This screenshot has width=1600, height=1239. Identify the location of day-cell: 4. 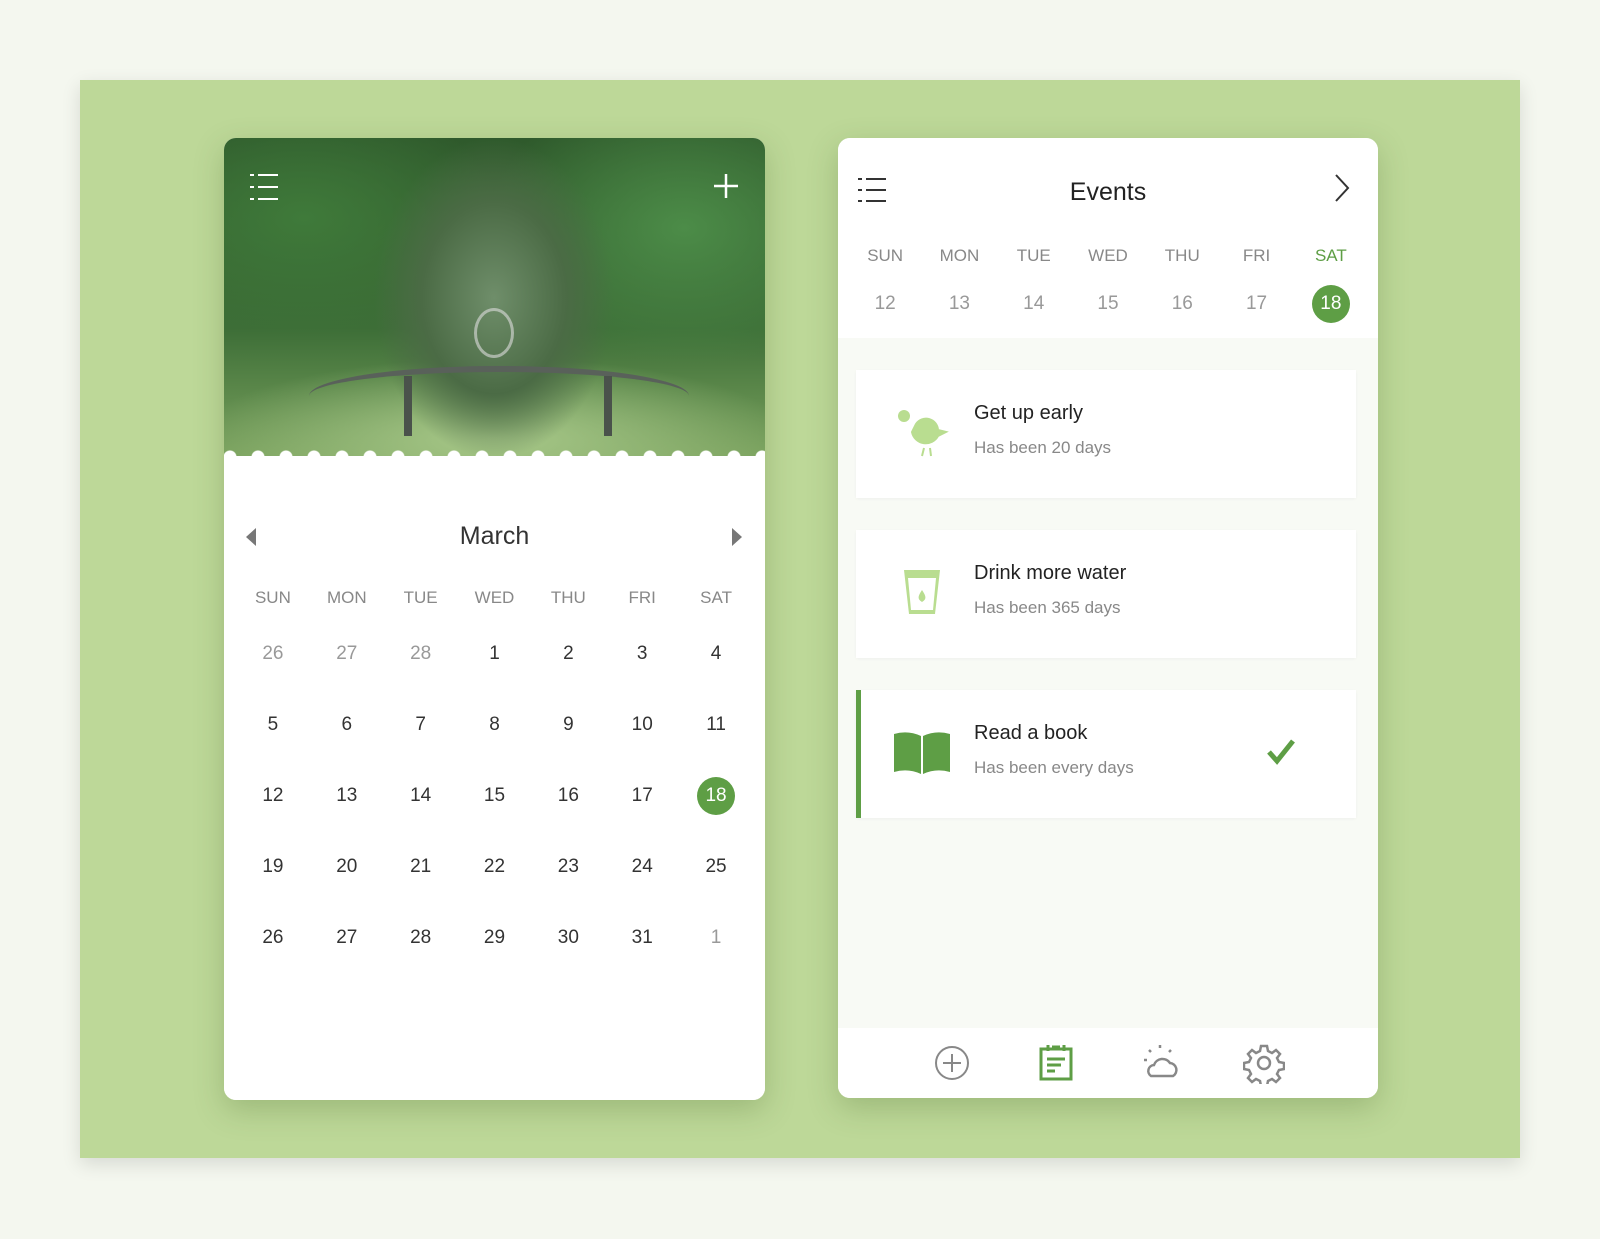
(716, 653).